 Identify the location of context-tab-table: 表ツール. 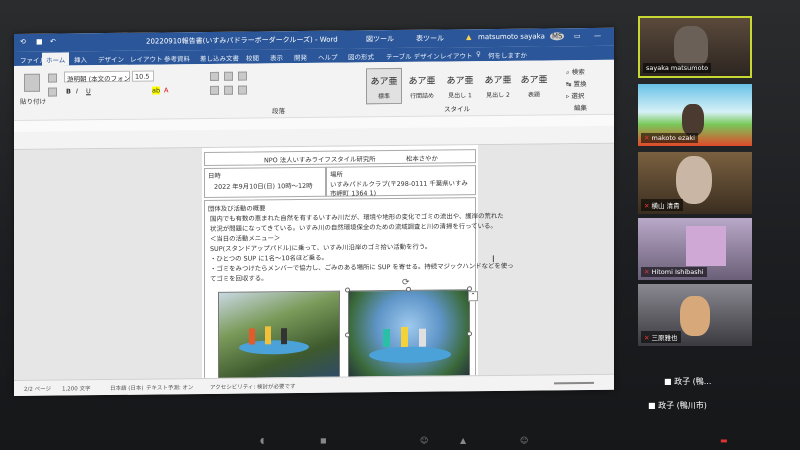
(430, 38).